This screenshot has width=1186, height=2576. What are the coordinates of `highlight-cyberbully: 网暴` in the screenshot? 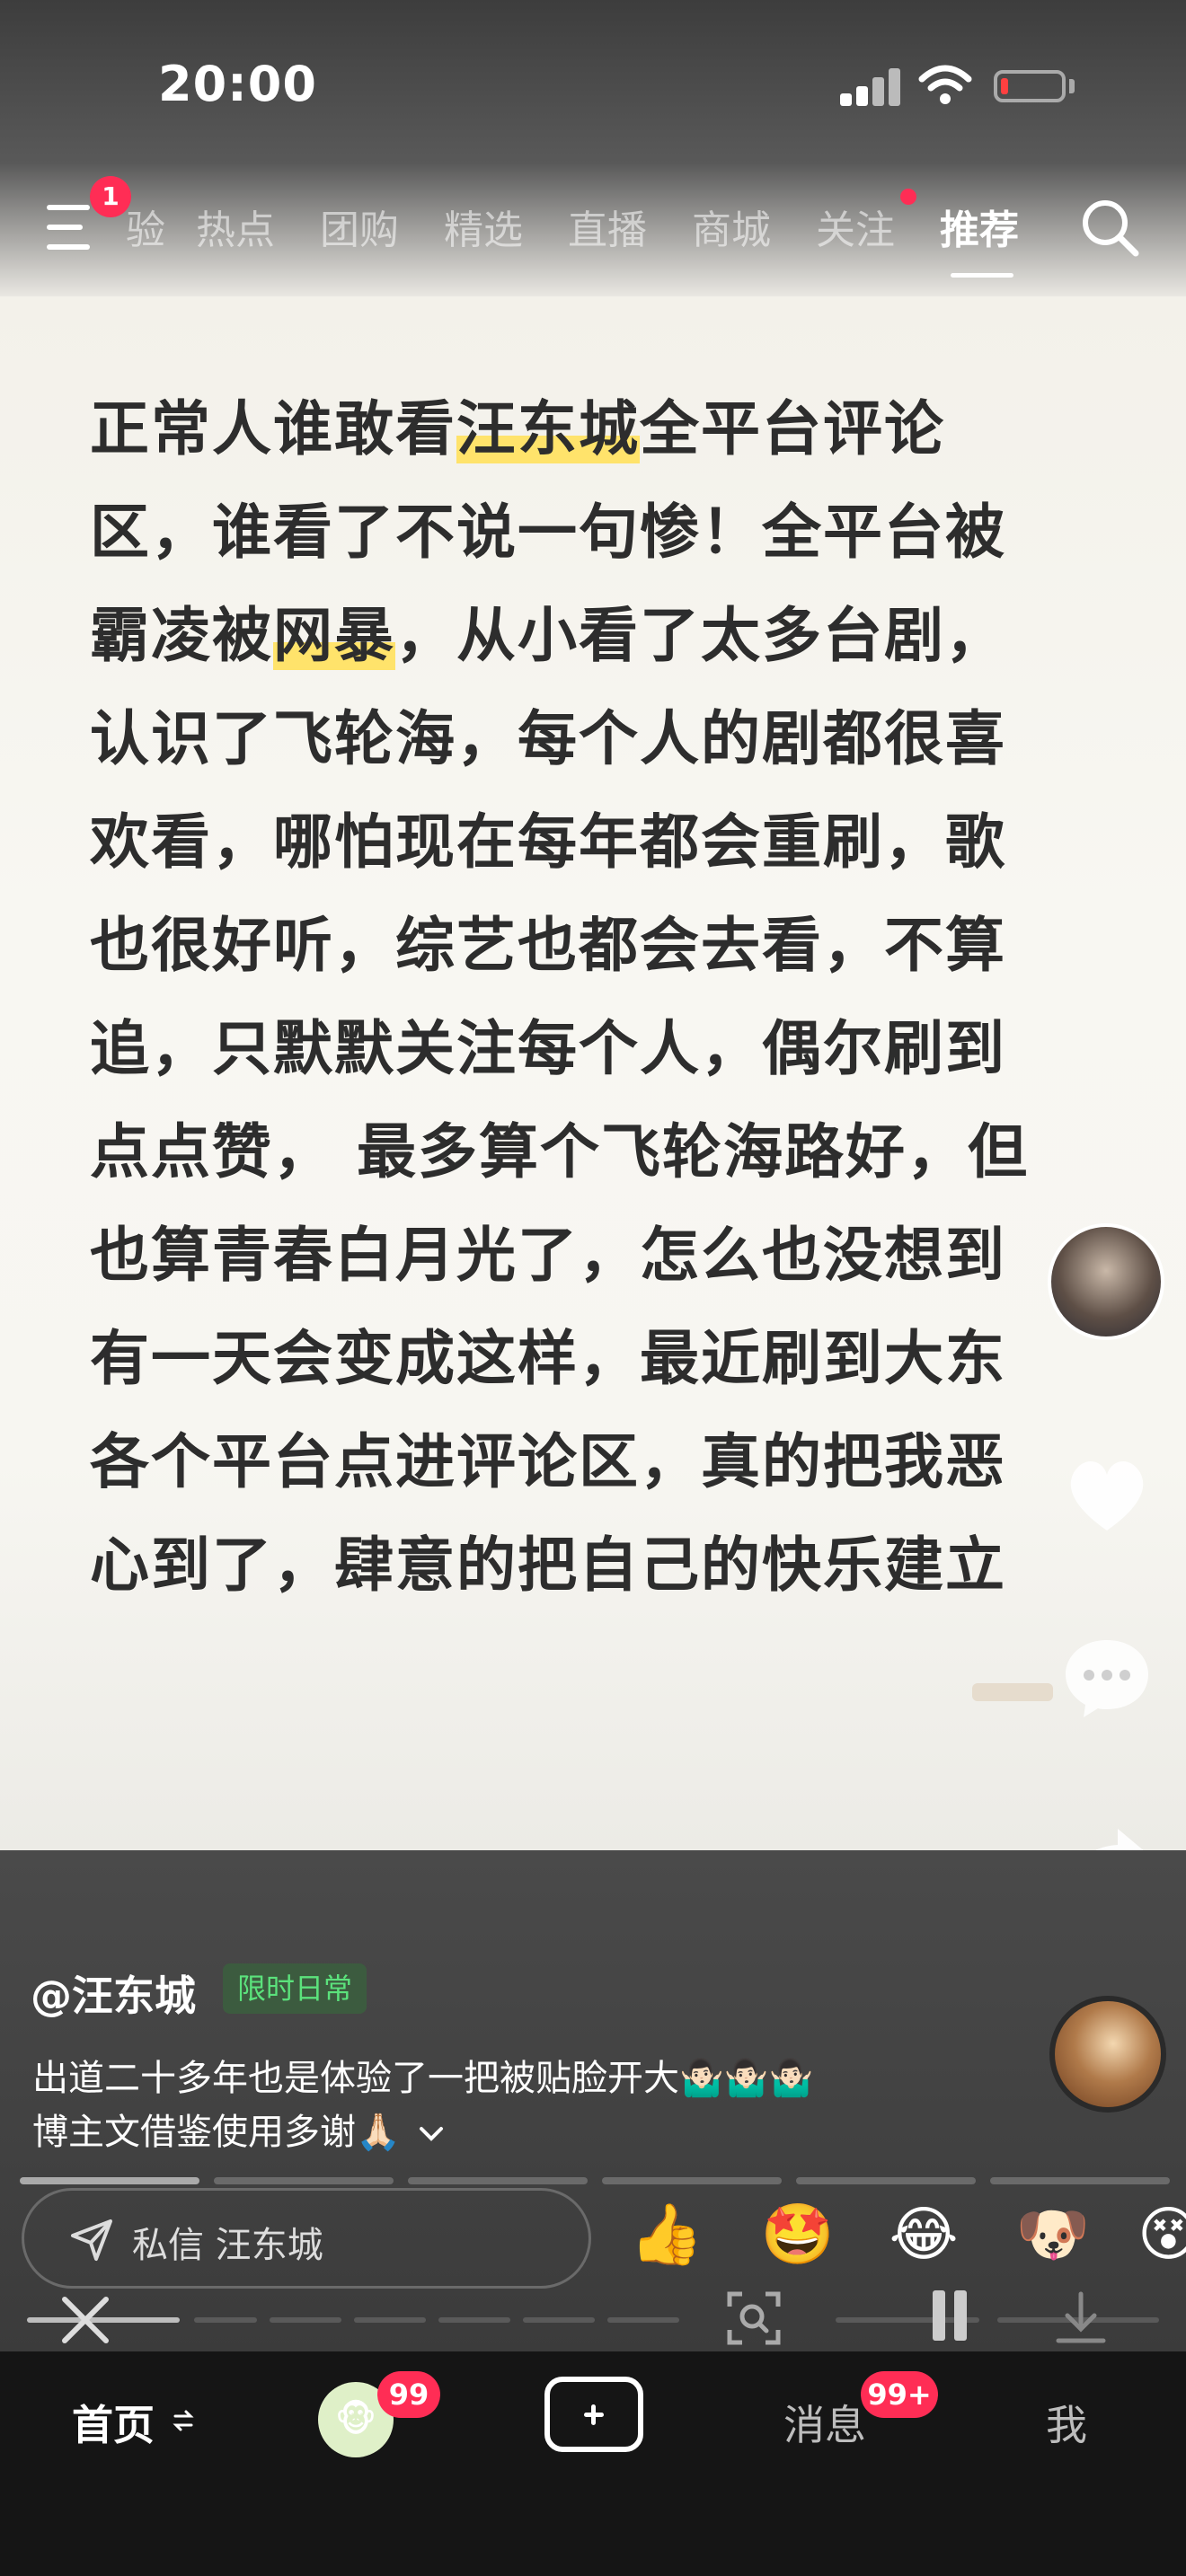 It's located at (334, 635).